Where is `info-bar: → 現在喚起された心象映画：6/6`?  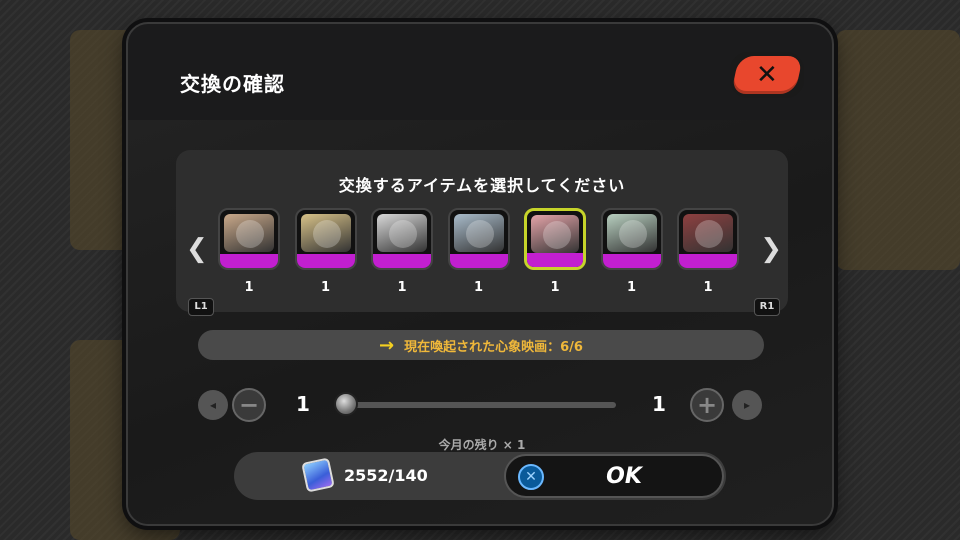
info-bar: → 現在喚起された心象映画：6/6 is located at coordinates (481, 345).